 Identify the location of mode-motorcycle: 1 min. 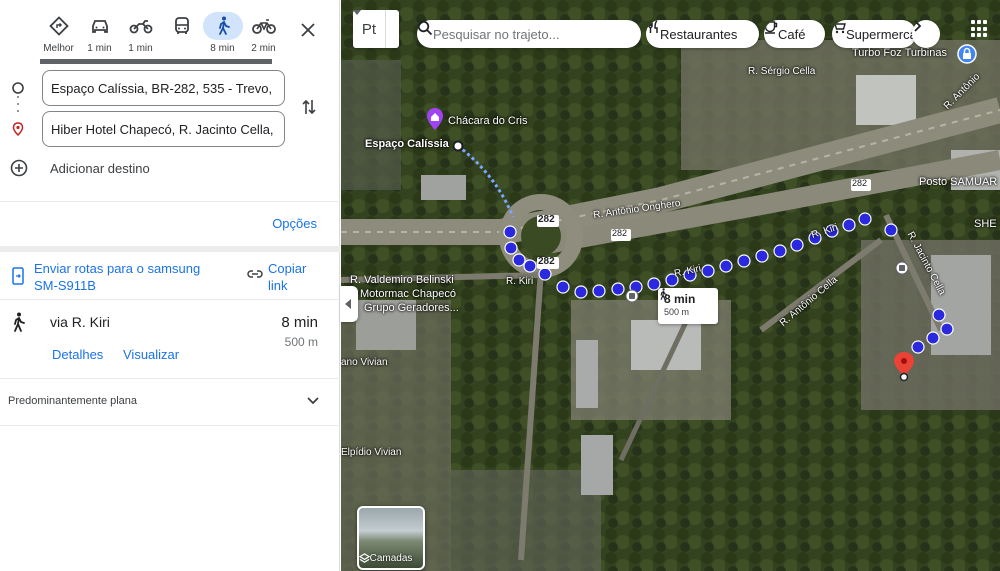
(140, 33).